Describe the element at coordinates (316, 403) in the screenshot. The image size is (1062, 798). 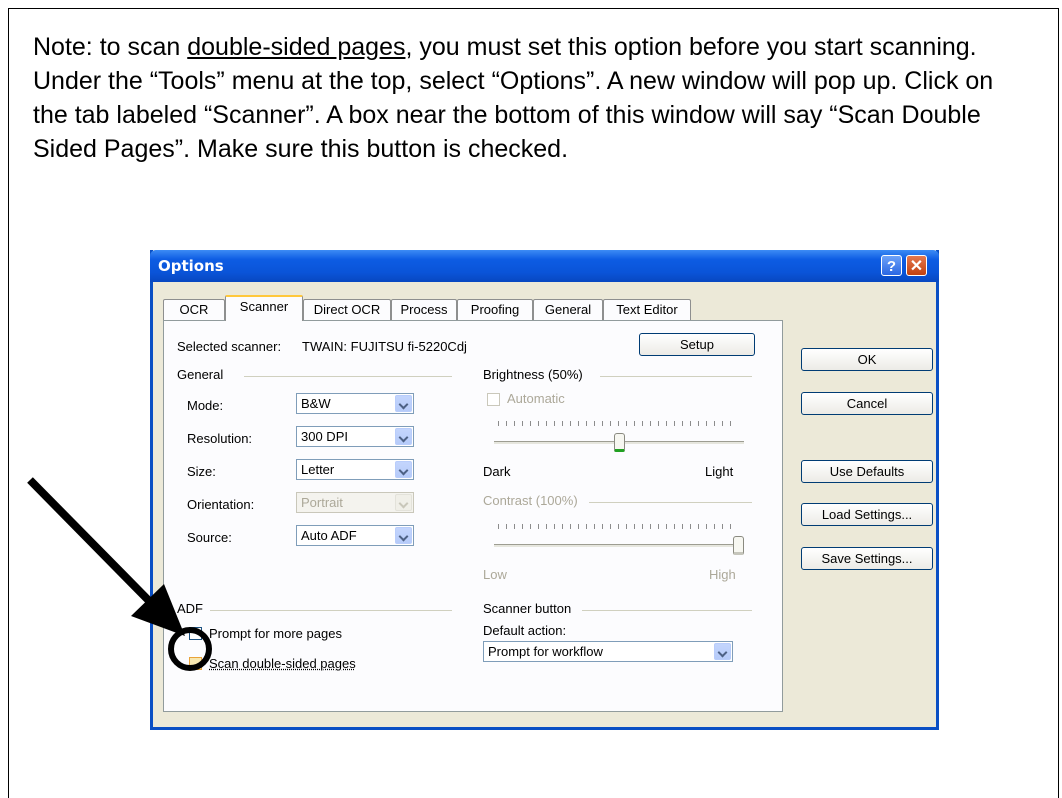
I see `mode-value: B&W` at that location.